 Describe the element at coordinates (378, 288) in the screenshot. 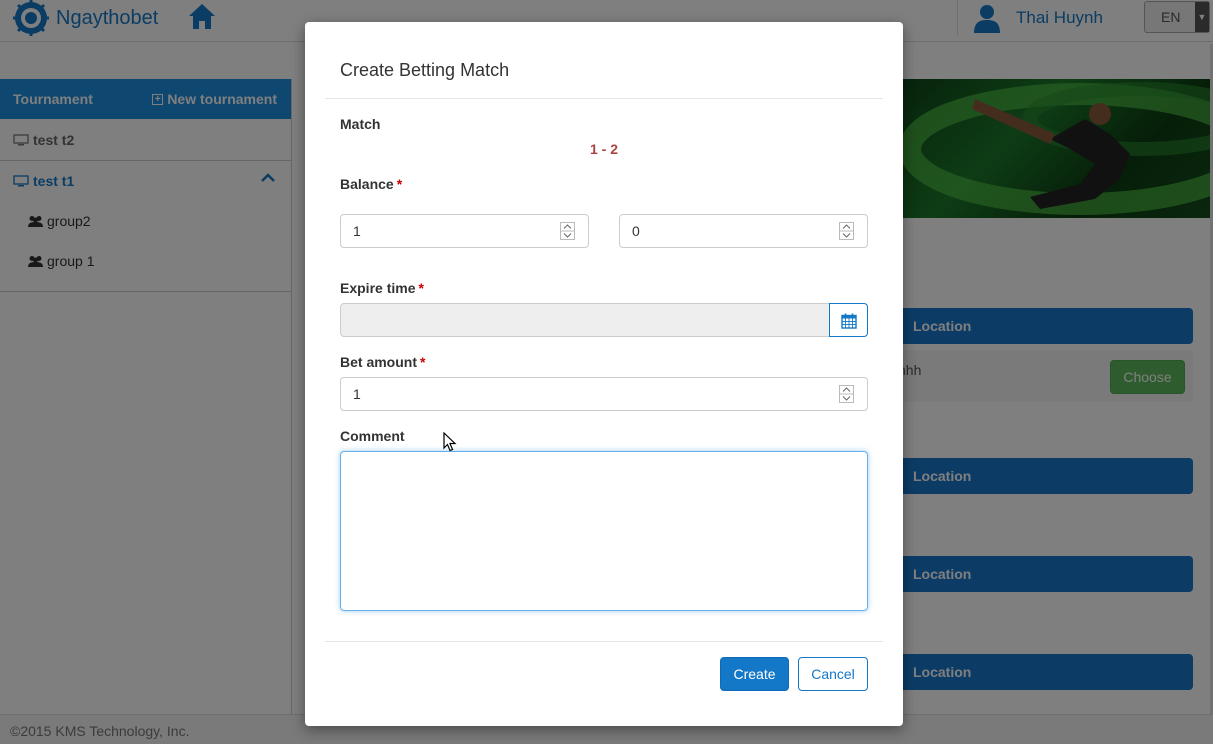

I see `expire-time-label-text: Expire time` at that location.